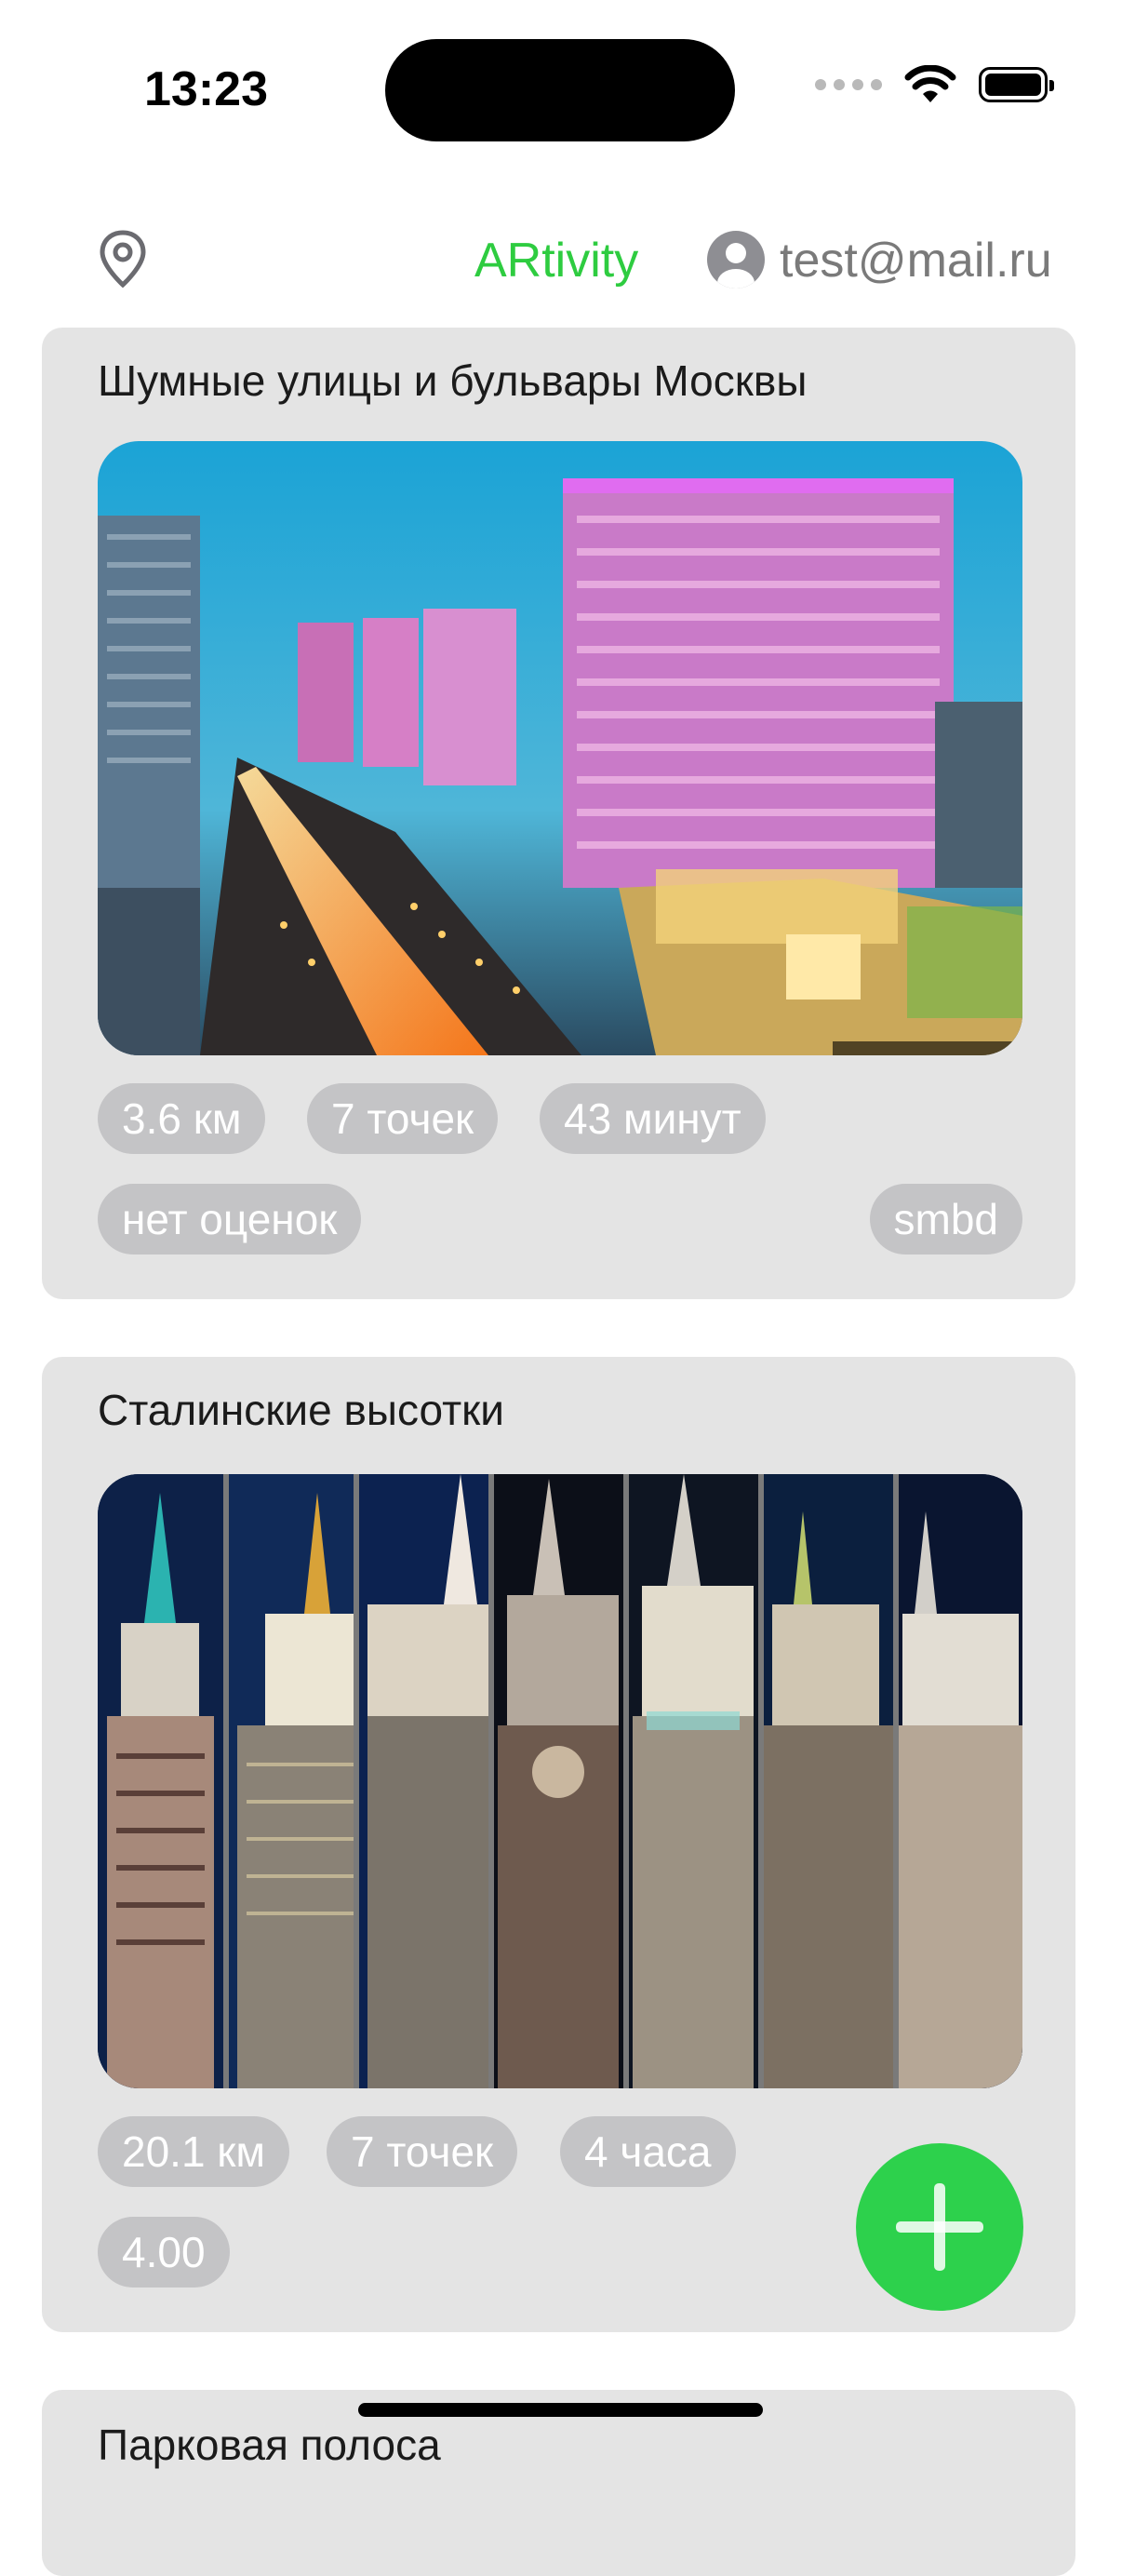 The height and width of the screenshot is (2576, 1122). What do you see at coordinates (182, 1118) in the screenshot?
I see `distance-chip: 3.6 км` at bounding box center [182, 1118].